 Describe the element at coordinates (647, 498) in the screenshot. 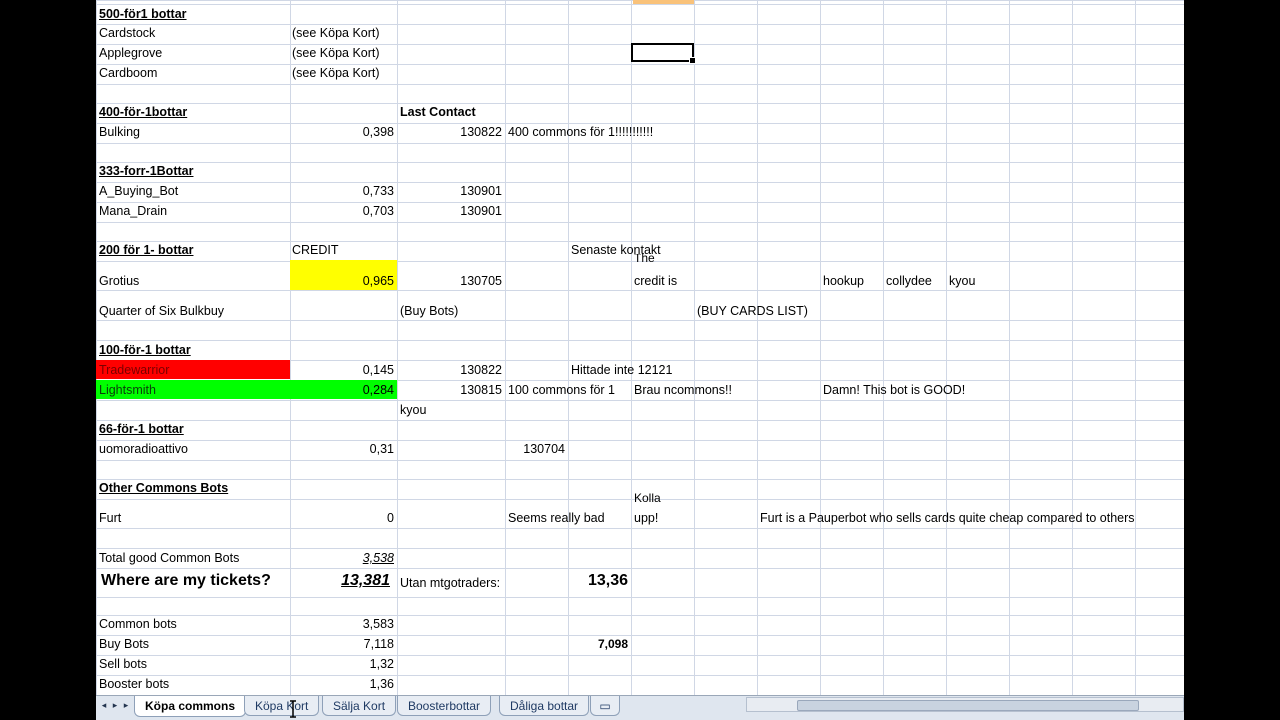

I see `note: Kolla` at that location.